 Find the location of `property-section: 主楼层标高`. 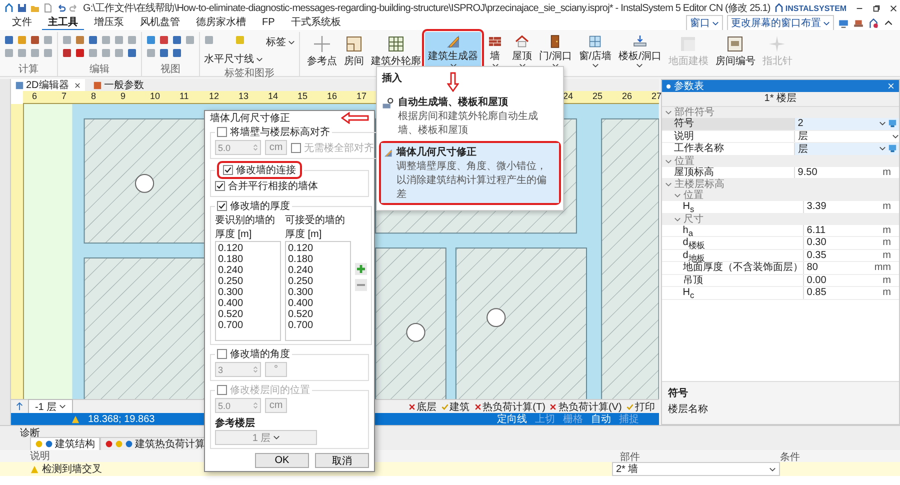

property-section: 主楼层标高 is located at coordinates (780, 184).